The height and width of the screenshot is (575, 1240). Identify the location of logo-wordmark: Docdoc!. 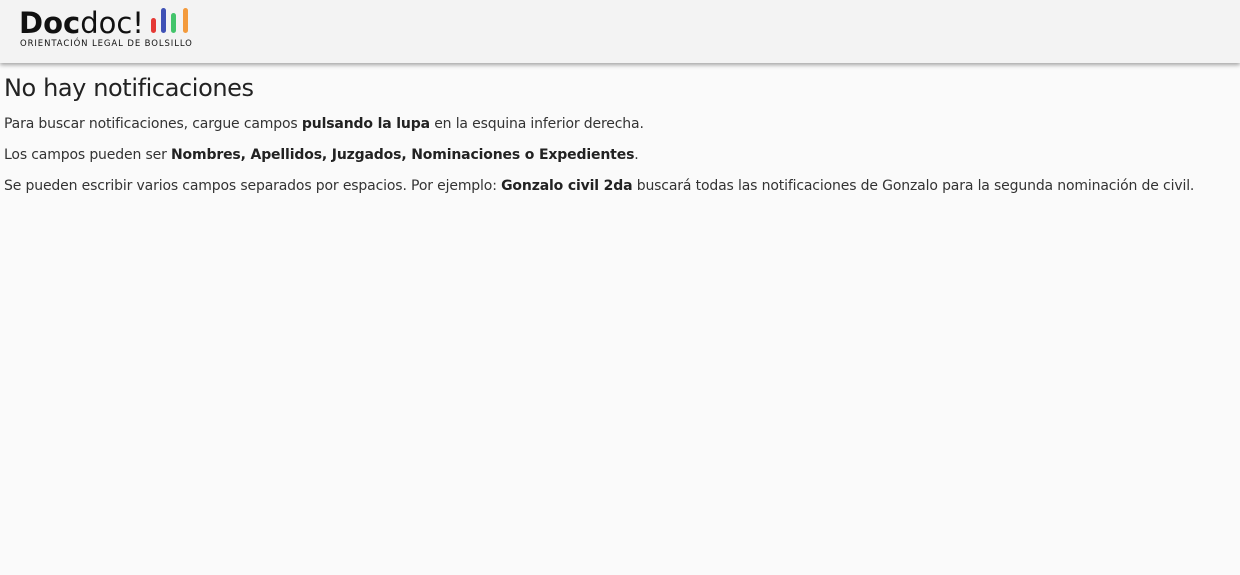
(81, 23).